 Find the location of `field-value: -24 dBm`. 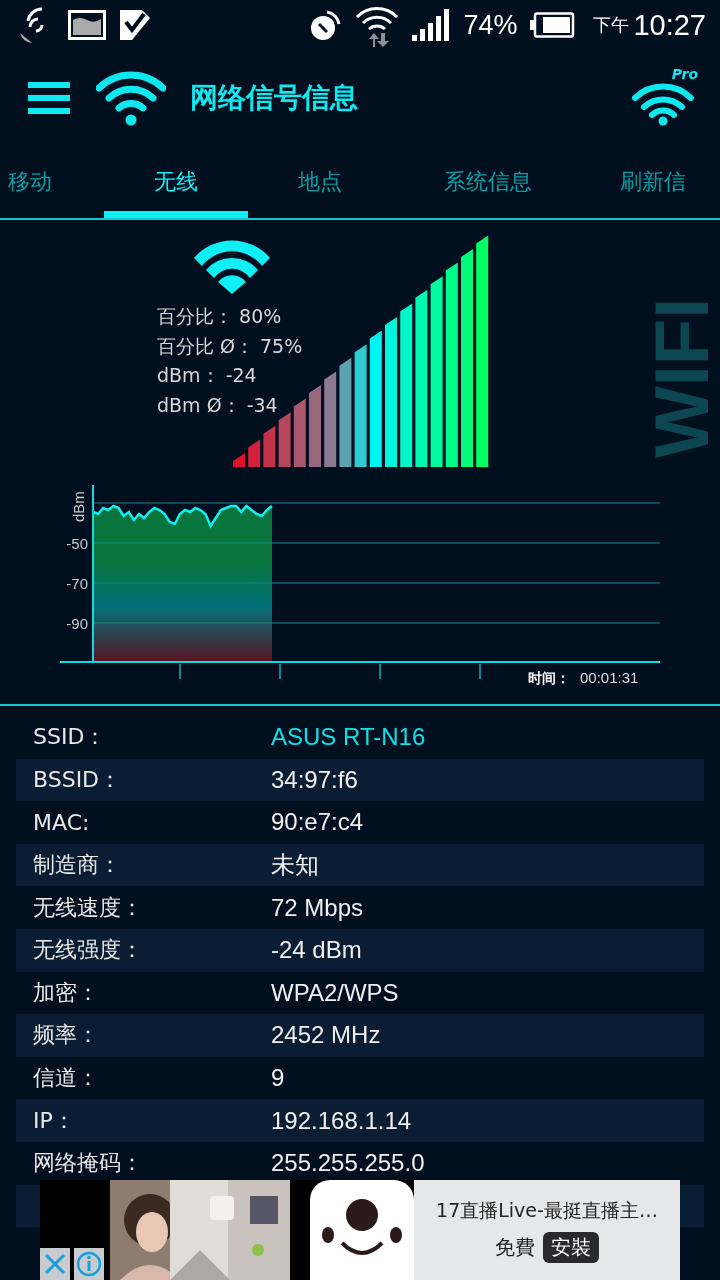

field-value: -24 dBm is located at coordinates (316, 950).